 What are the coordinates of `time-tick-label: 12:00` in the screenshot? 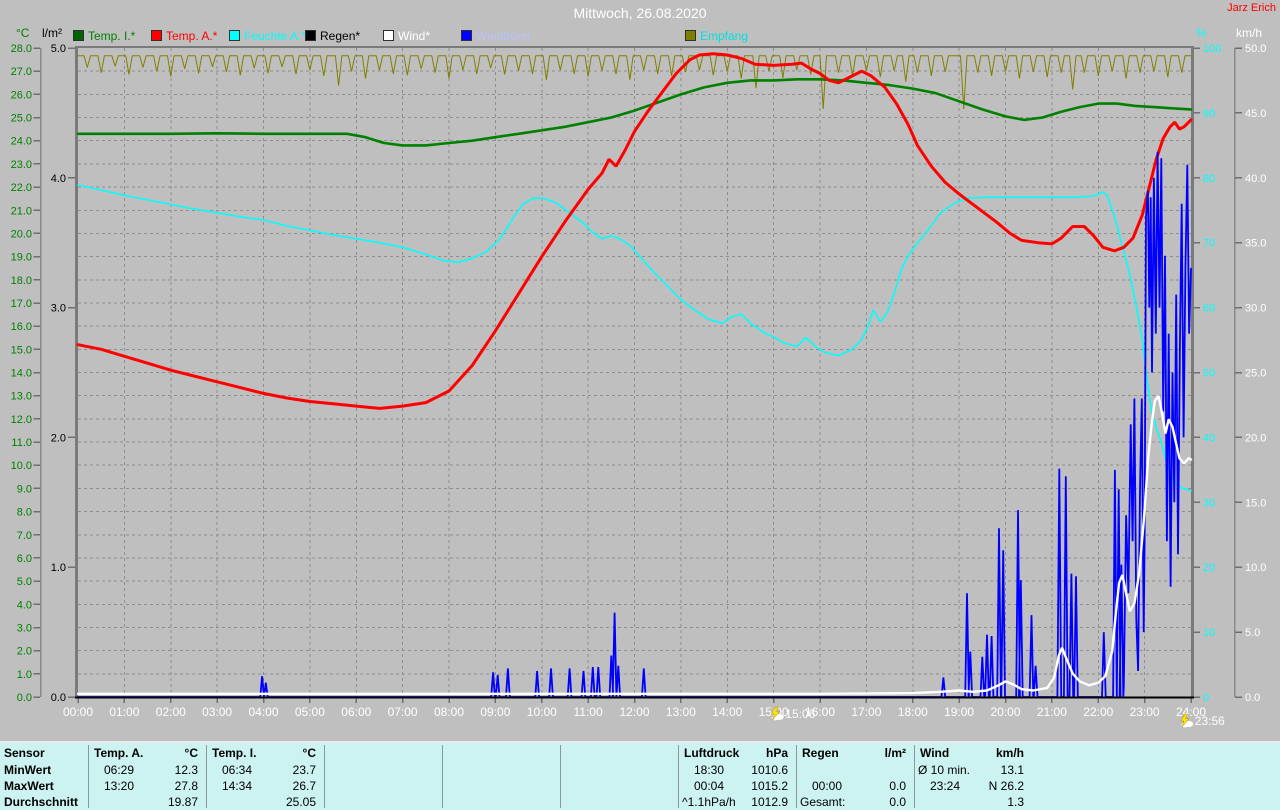 It's located at (634, 712).